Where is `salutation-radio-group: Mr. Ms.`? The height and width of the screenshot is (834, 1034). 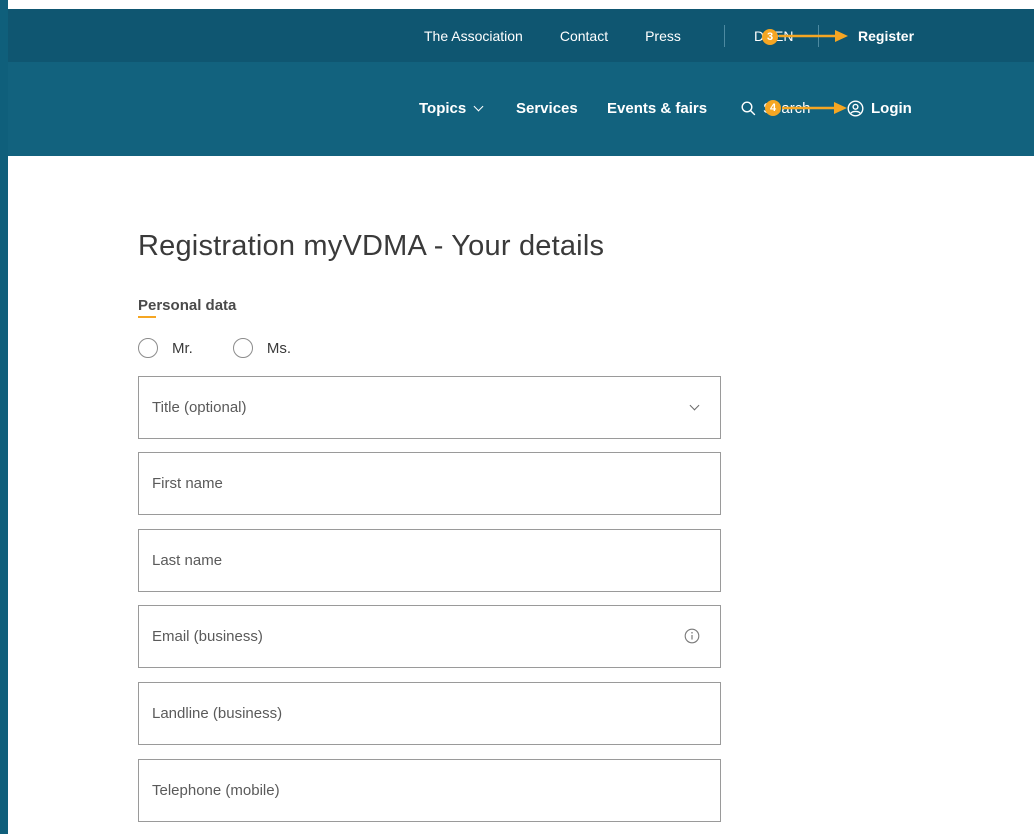 salutation-radio-group: Mr. Ms. is located at coordinates (234, 348).